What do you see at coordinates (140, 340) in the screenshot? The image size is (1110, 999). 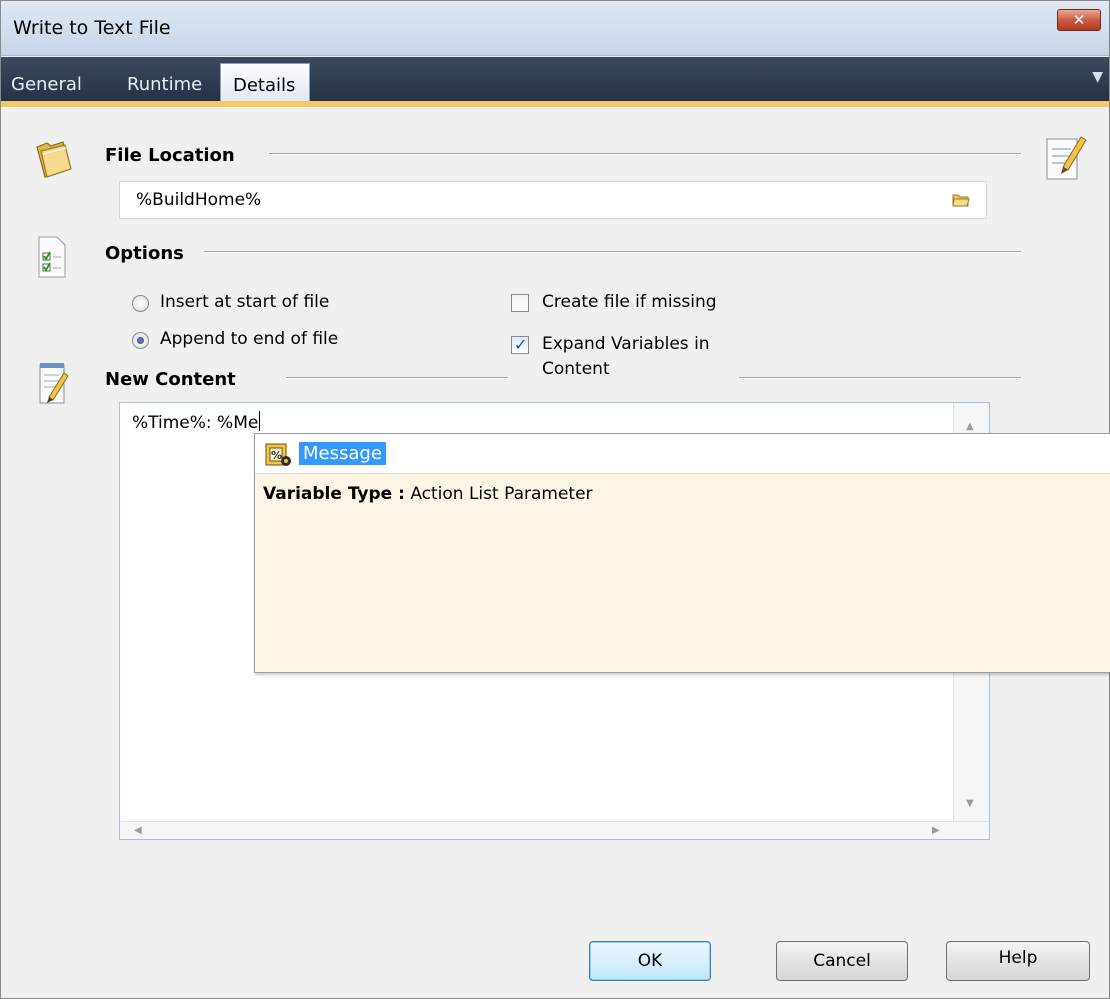 I see `append-end-radio` at bounding box center [140, 340].